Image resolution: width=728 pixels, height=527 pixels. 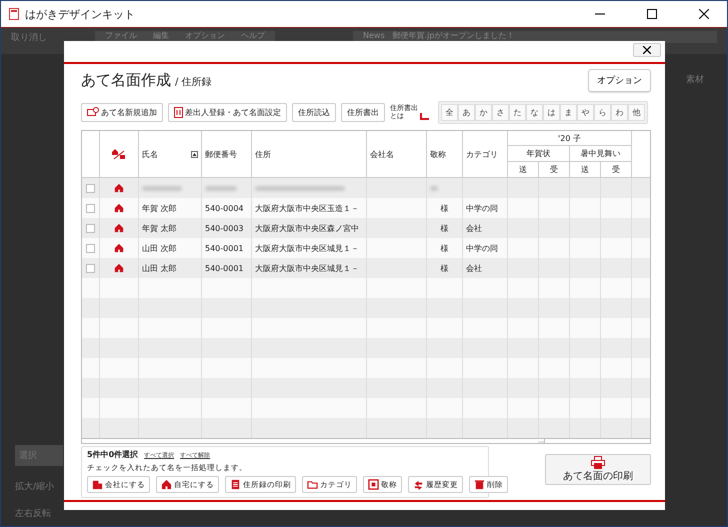 What do you see at coordinates (619, 80) in the screenshot?
I see `option-button: オプション` at bounding box center [619, 80].